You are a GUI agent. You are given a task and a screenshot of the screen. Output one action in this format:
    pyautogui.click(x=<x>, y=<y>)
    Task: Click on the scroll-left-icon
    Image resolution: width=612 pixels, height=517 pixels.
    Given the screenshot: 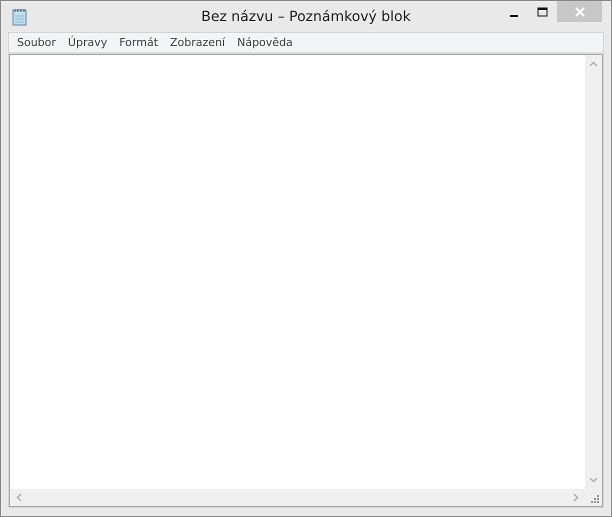 What is the action you would take?
    pyautogui.click(x=19, y=497)
    